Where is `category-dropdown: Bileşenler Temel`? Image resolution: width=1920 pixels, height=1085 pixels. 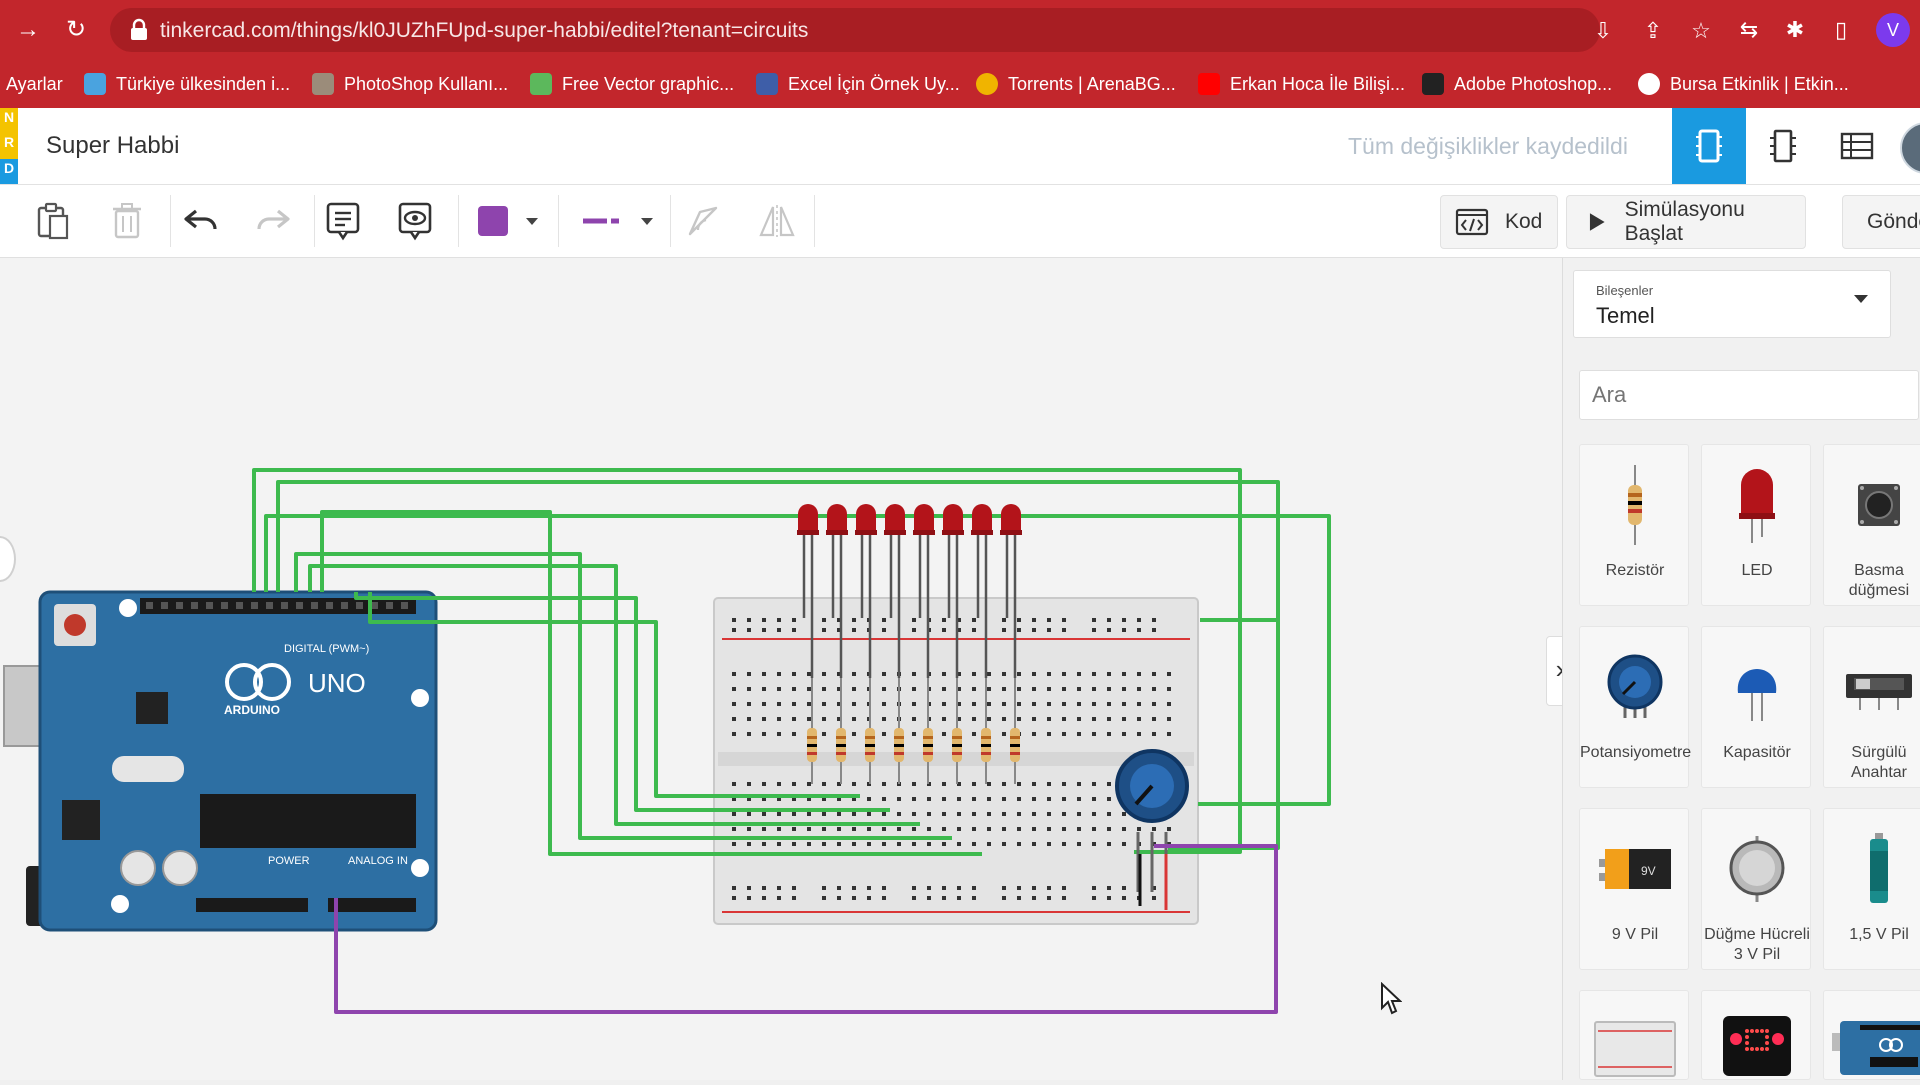
category-dropdown: Bileşenler Temel is located at coordinates (1732, 304).